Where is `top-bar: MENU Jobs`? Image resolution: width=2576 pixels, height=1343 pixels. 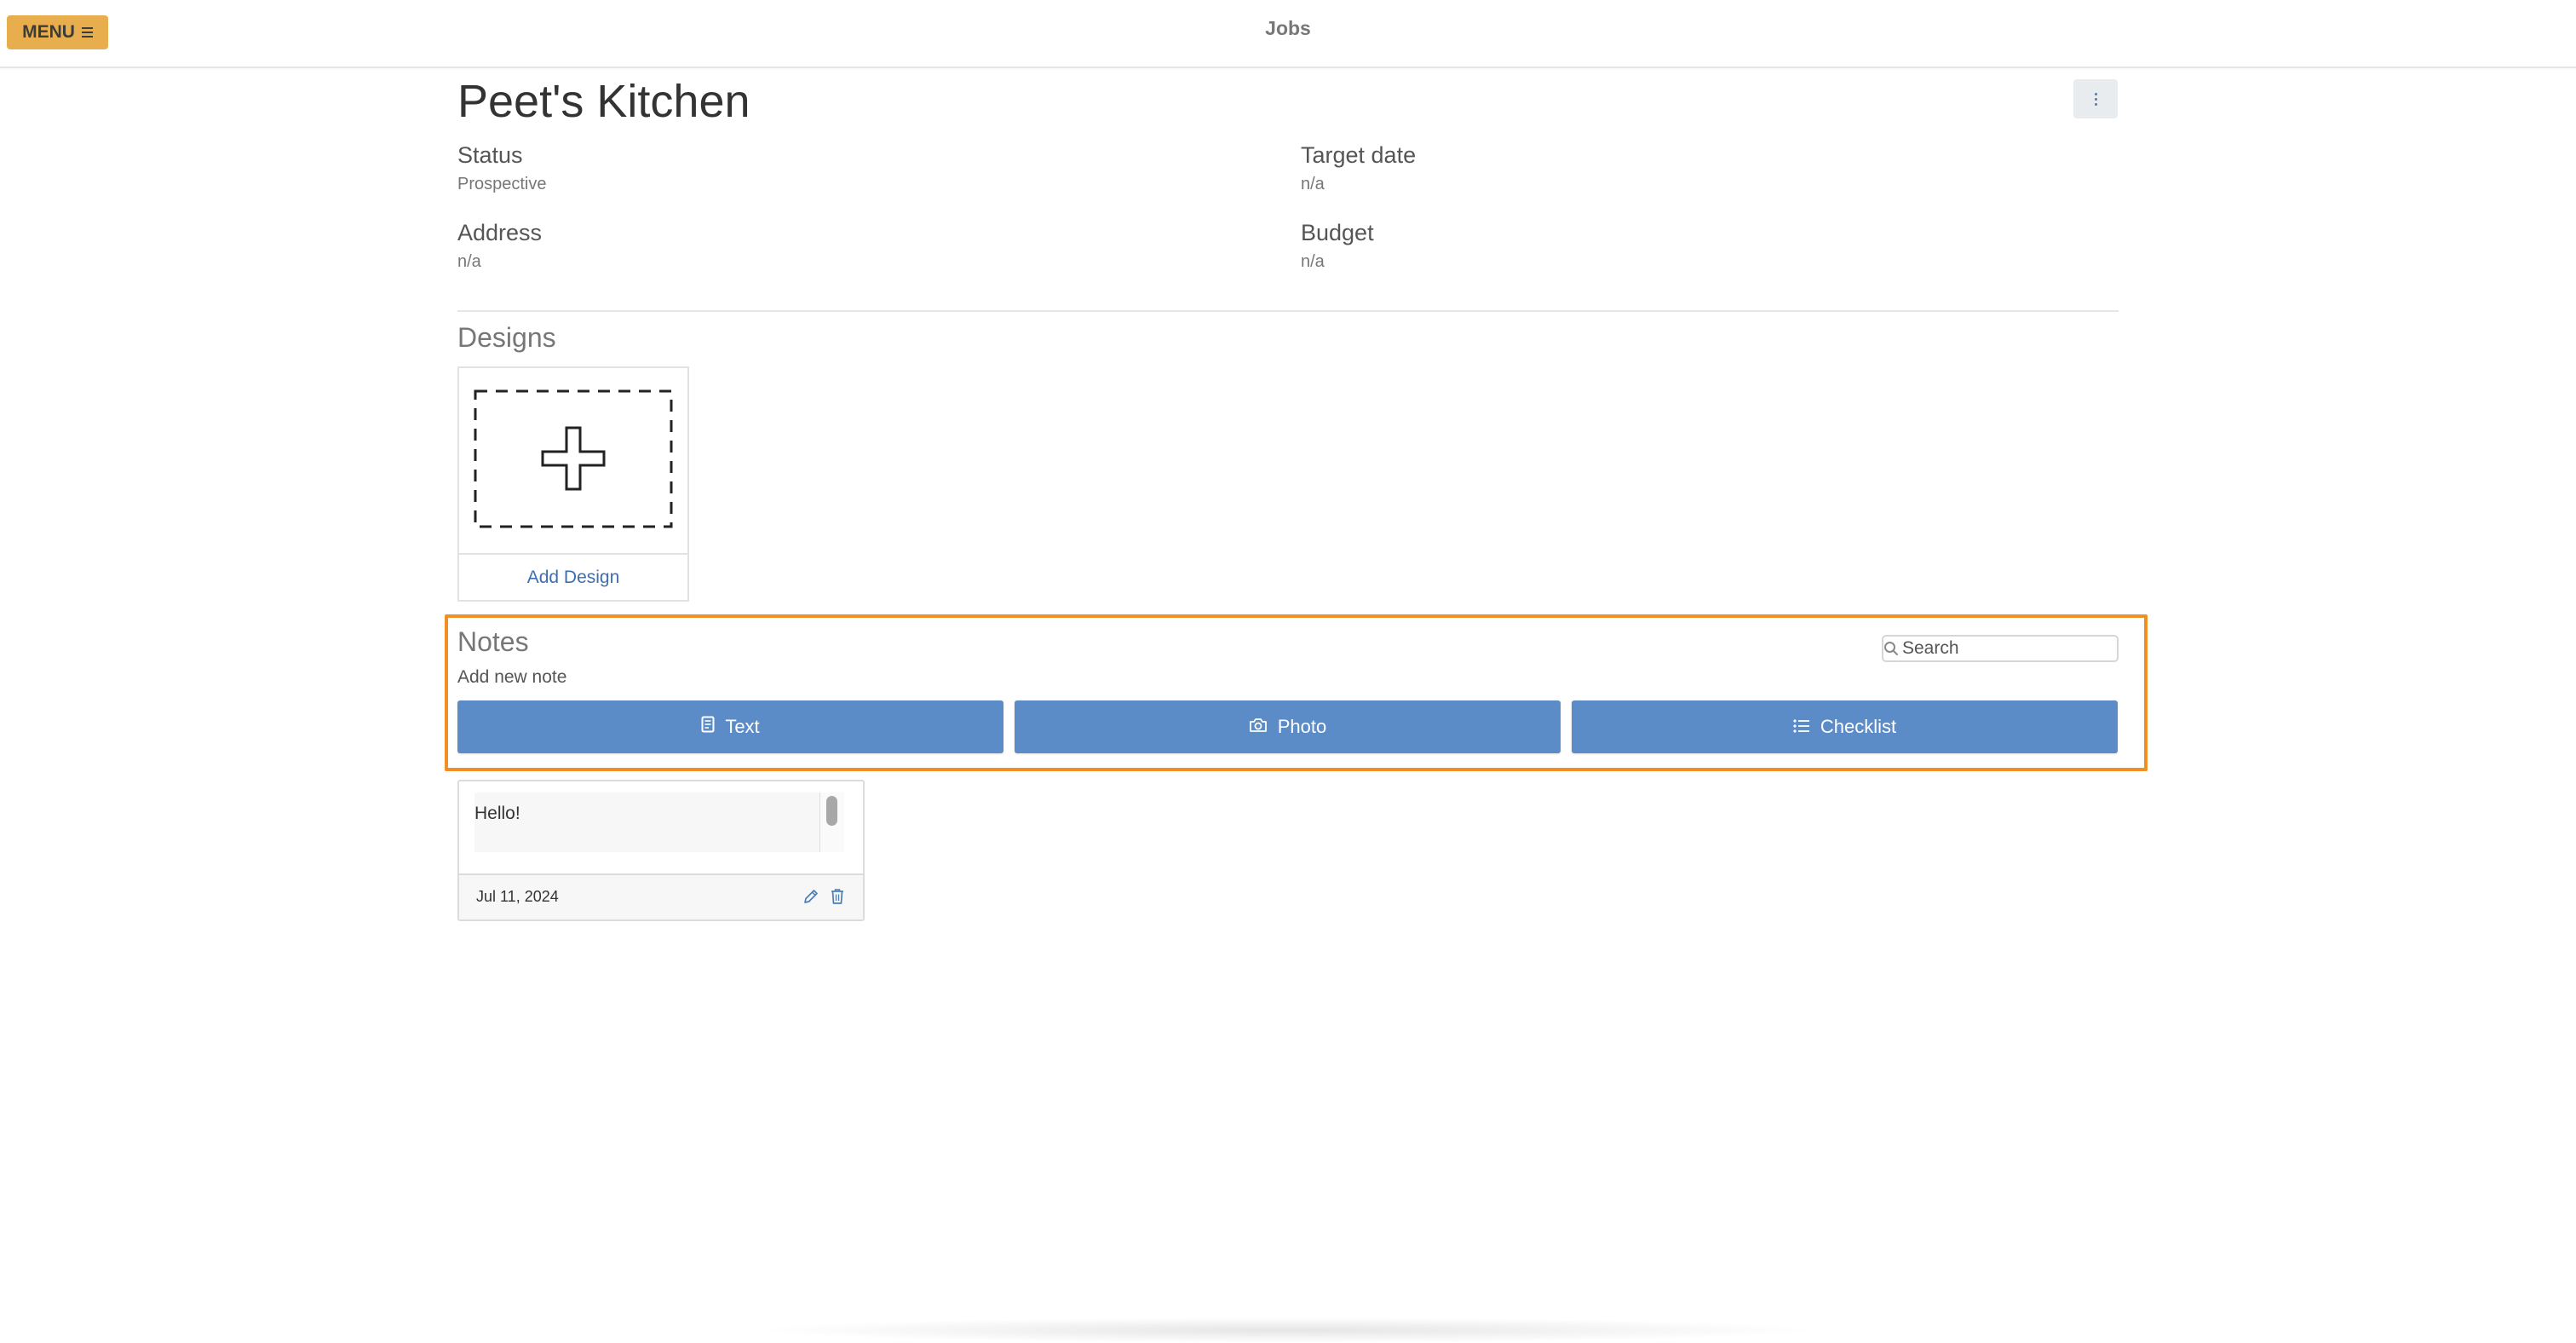
top-bar: MENU Jobs is located at coordinates (1288, 34).